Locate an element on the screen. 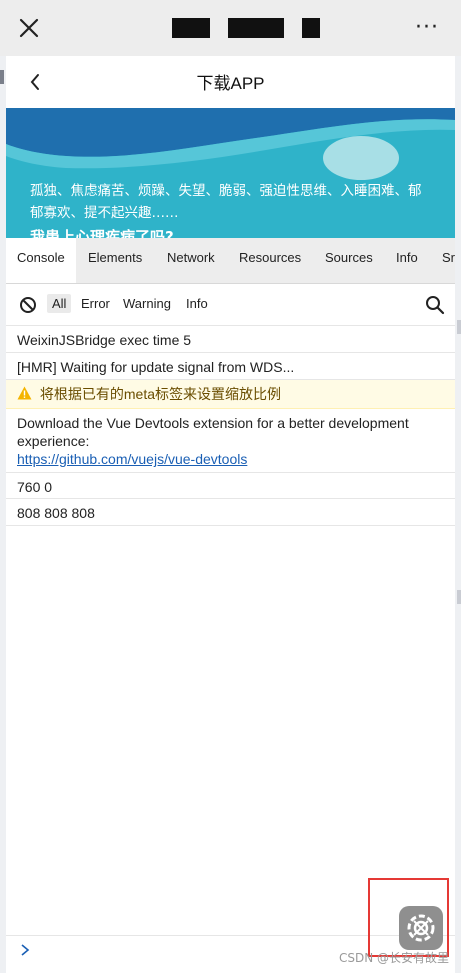 The height and width of the screenshot is (973, 461). console-log-row: 760 0 is located at coordinates (230, 486).